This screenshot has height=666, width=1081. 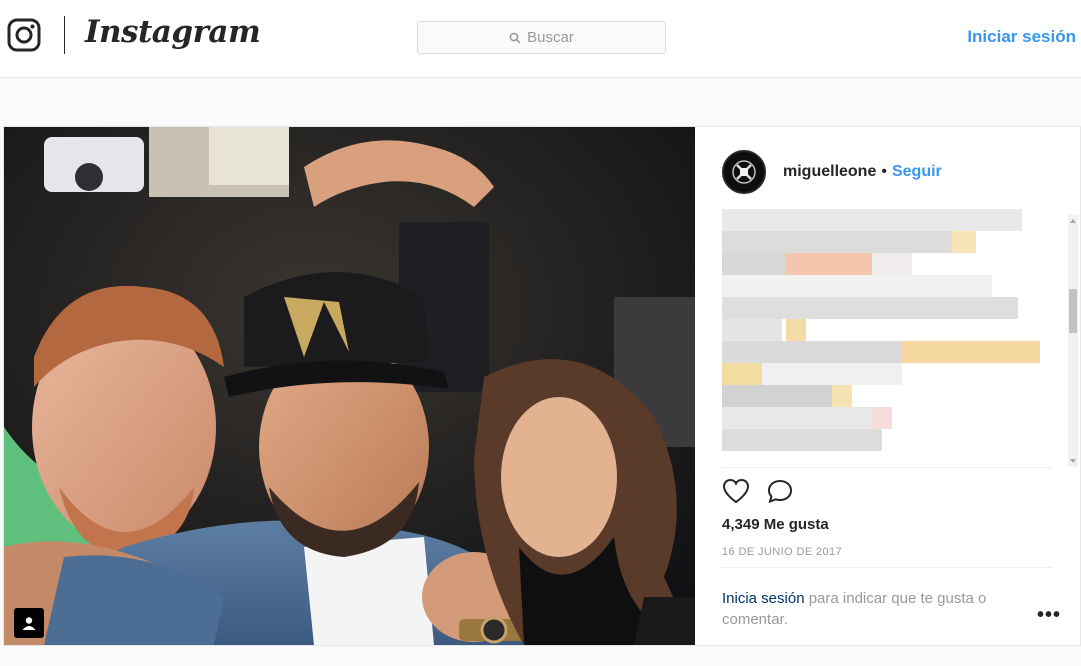 I want to click on top-navigation-bar: Instagram Buscar Iniciar sesión, so click(x=540, y=39).